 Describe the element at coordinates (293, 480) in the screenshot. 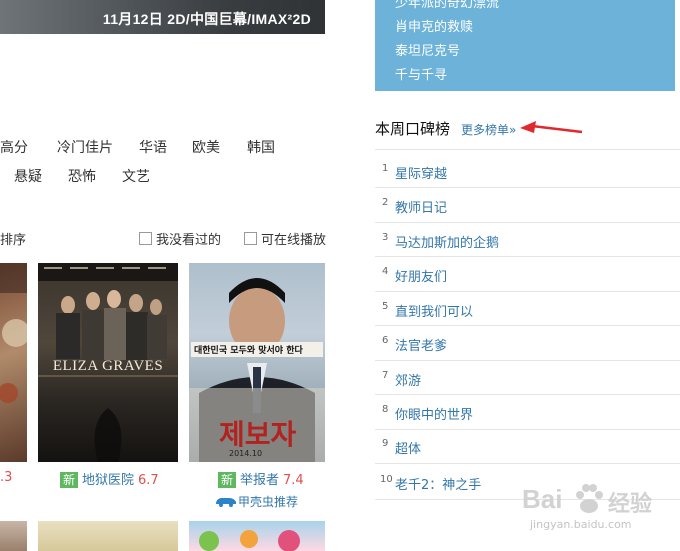

I see `movie-rating: 7.4` at that location.